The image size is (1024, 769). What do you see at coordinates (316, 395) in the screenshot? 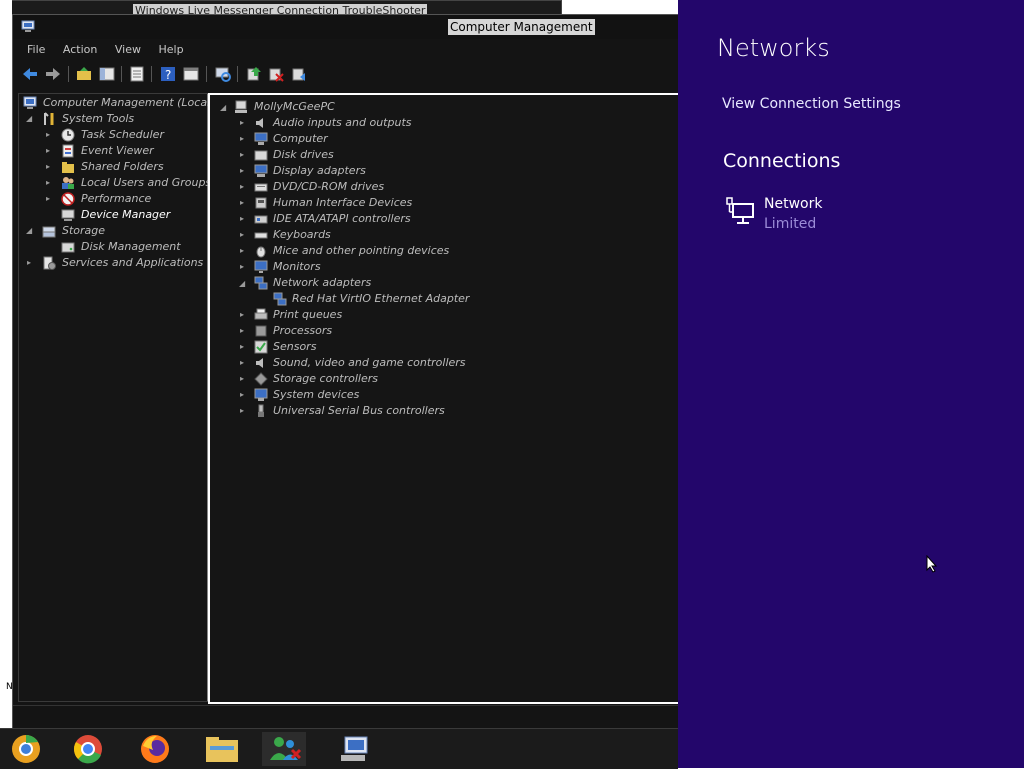
I see `device-category-system-devices: System devices` at bounding box center [316, 395].